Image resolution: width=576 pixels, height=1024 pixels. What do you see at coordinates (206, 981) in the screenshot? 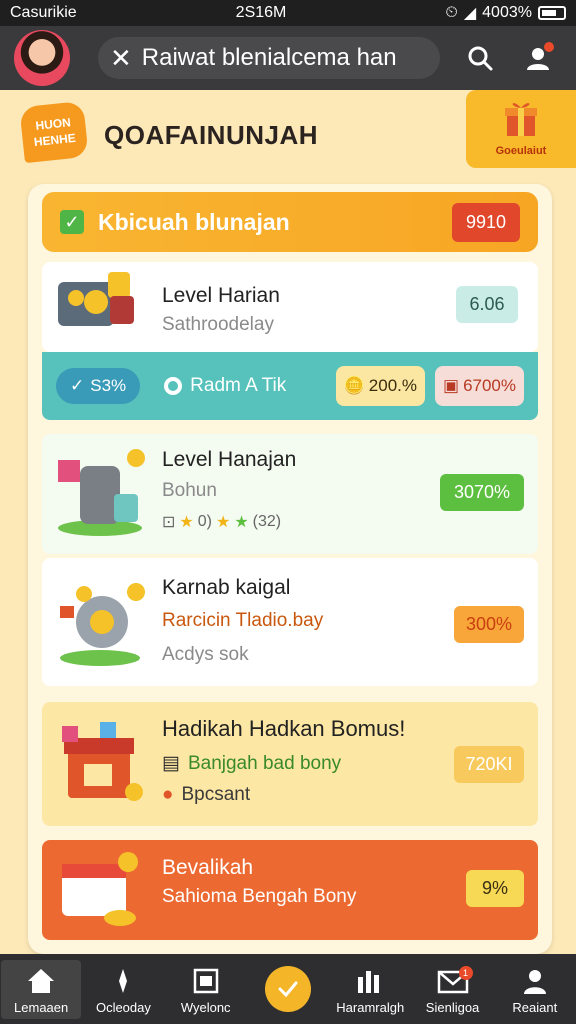
I see `calendar-icon` at bounding box center [206, 981].